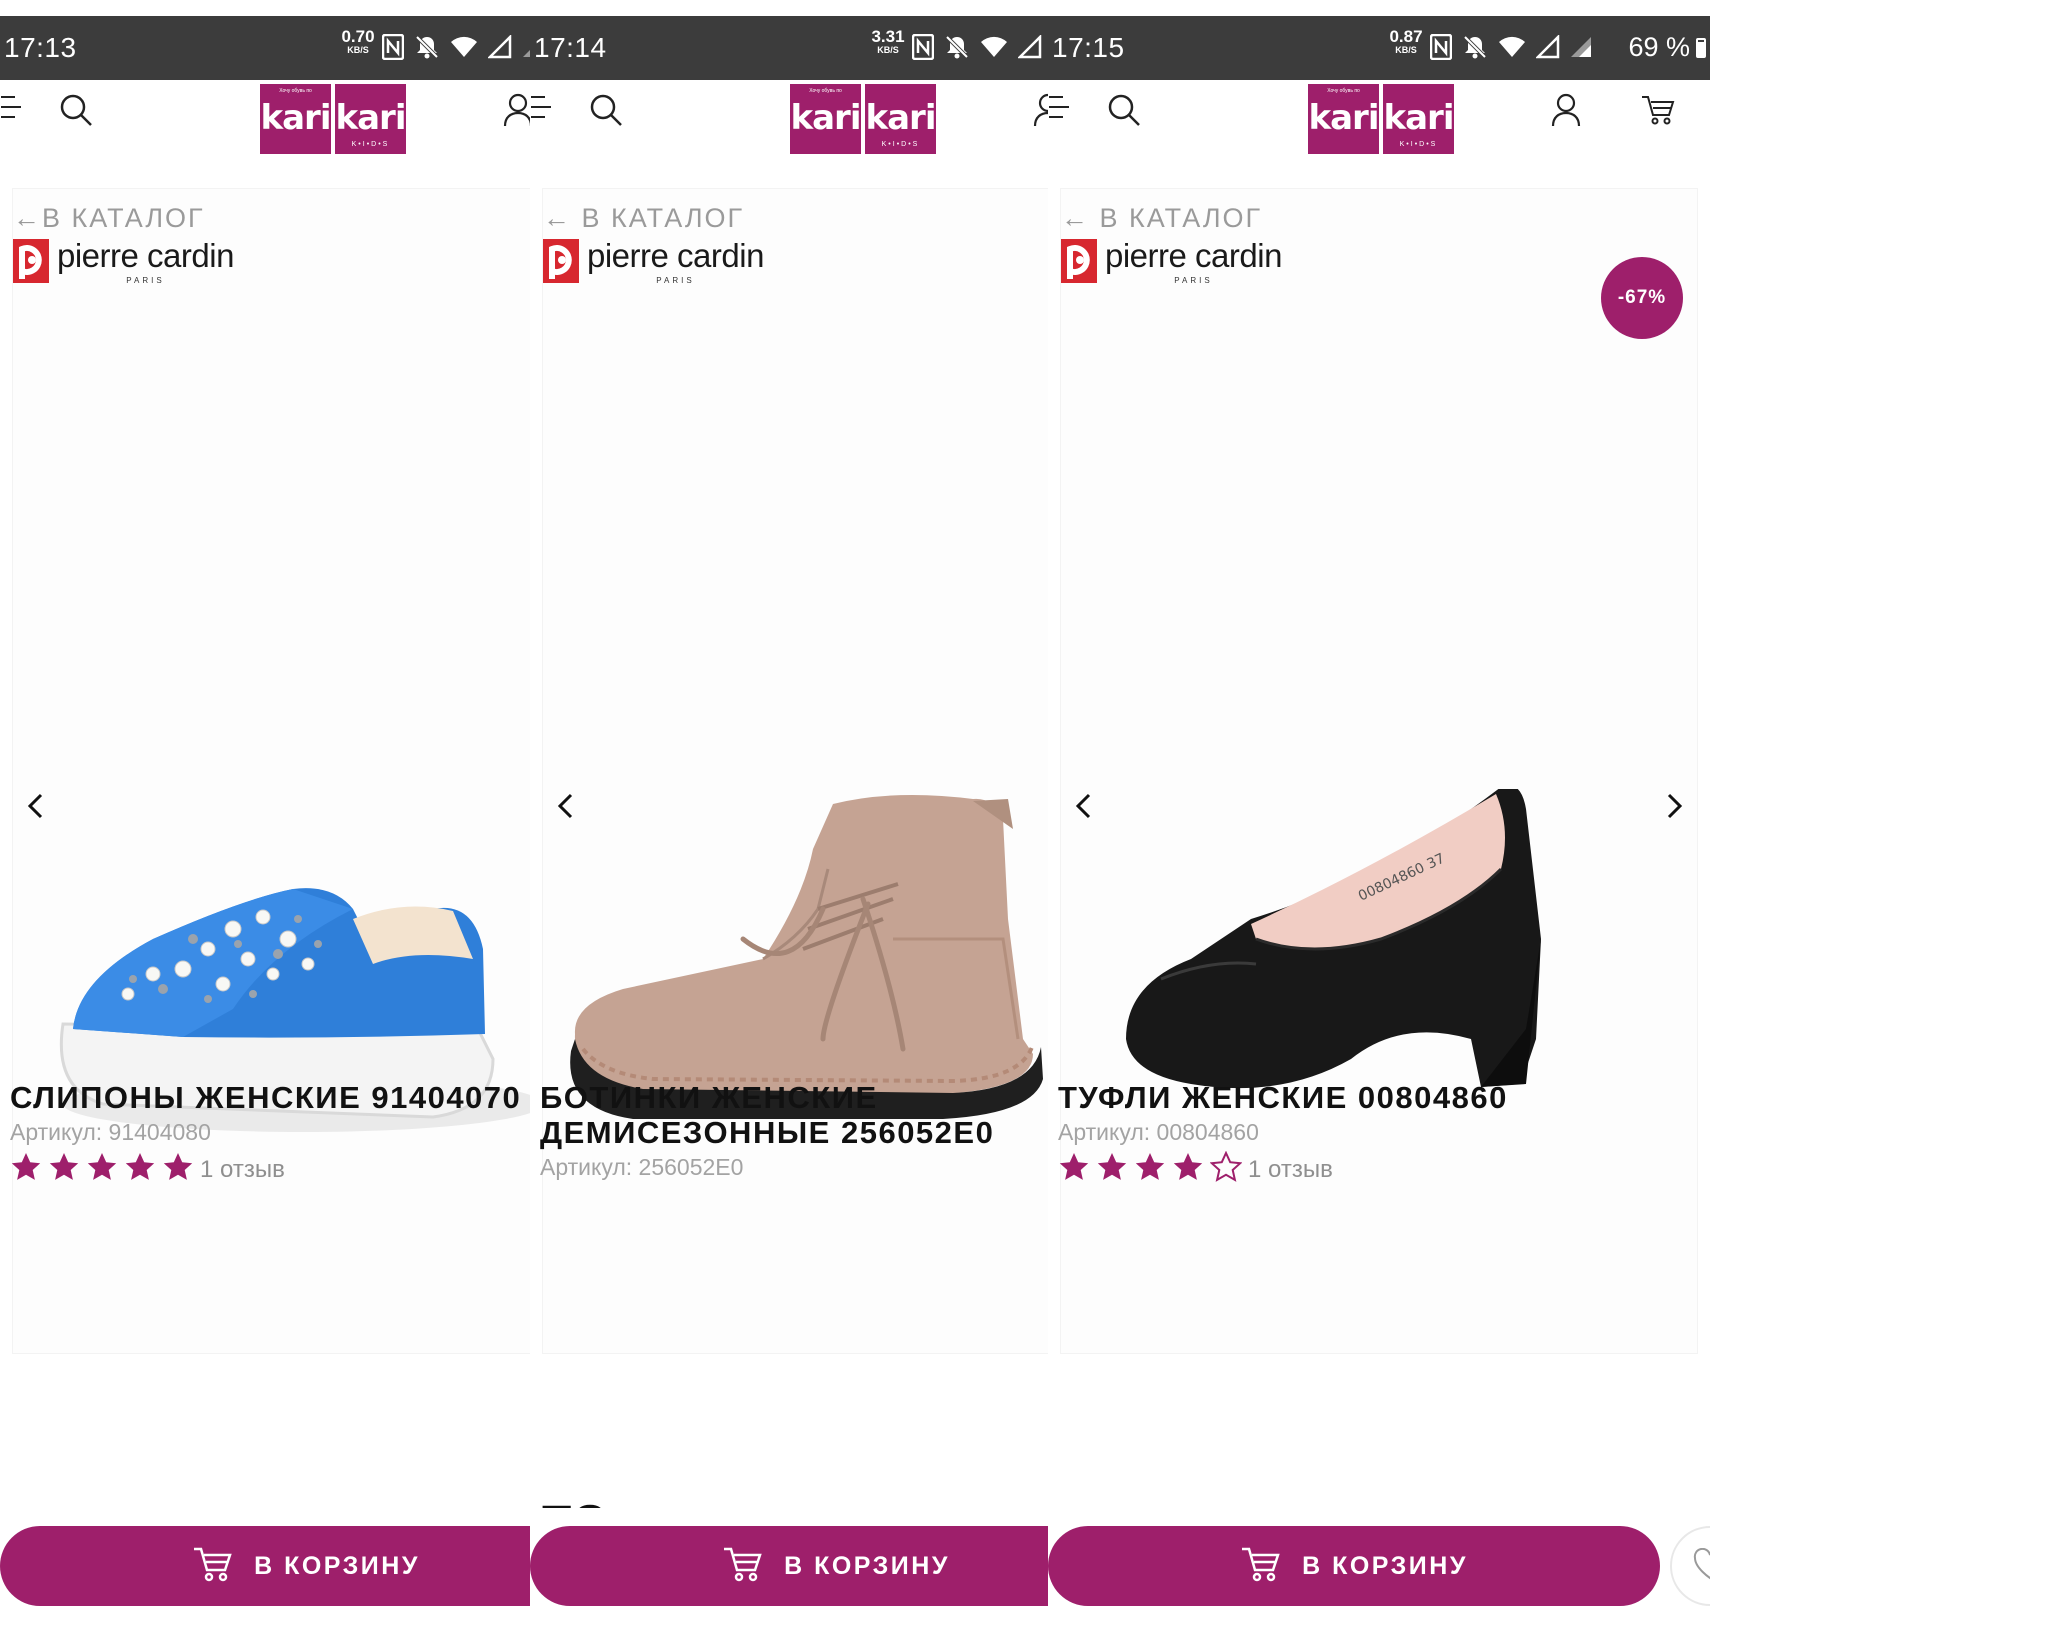  Describe the element at coordinates (109, 218) in the screenshot. I see `back-to-catalog-link: ←В КАТАЛОГ` at that location.